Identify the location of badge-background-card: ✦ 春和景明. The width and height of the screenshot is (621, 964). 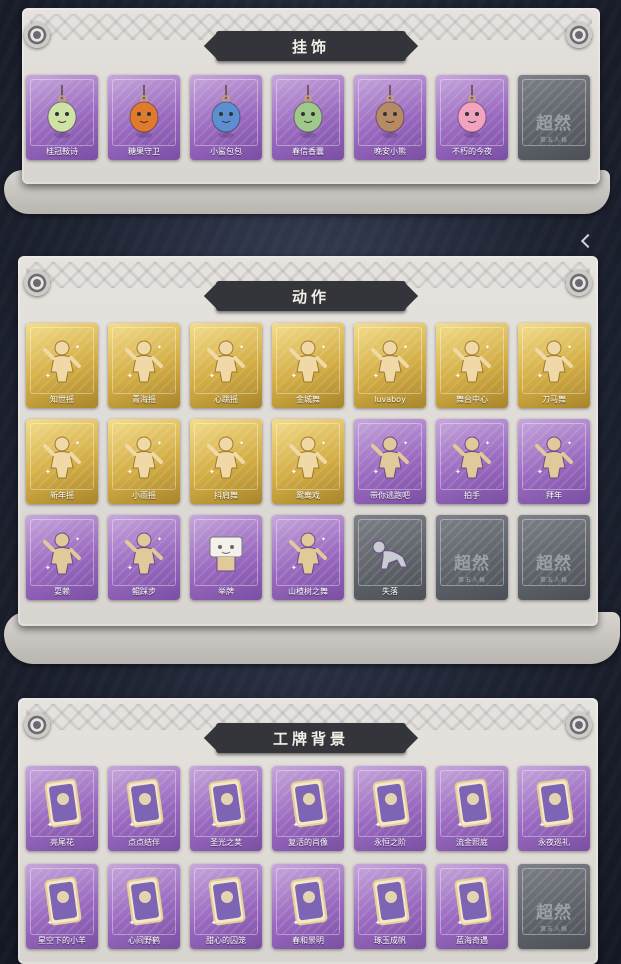
(308, 906).